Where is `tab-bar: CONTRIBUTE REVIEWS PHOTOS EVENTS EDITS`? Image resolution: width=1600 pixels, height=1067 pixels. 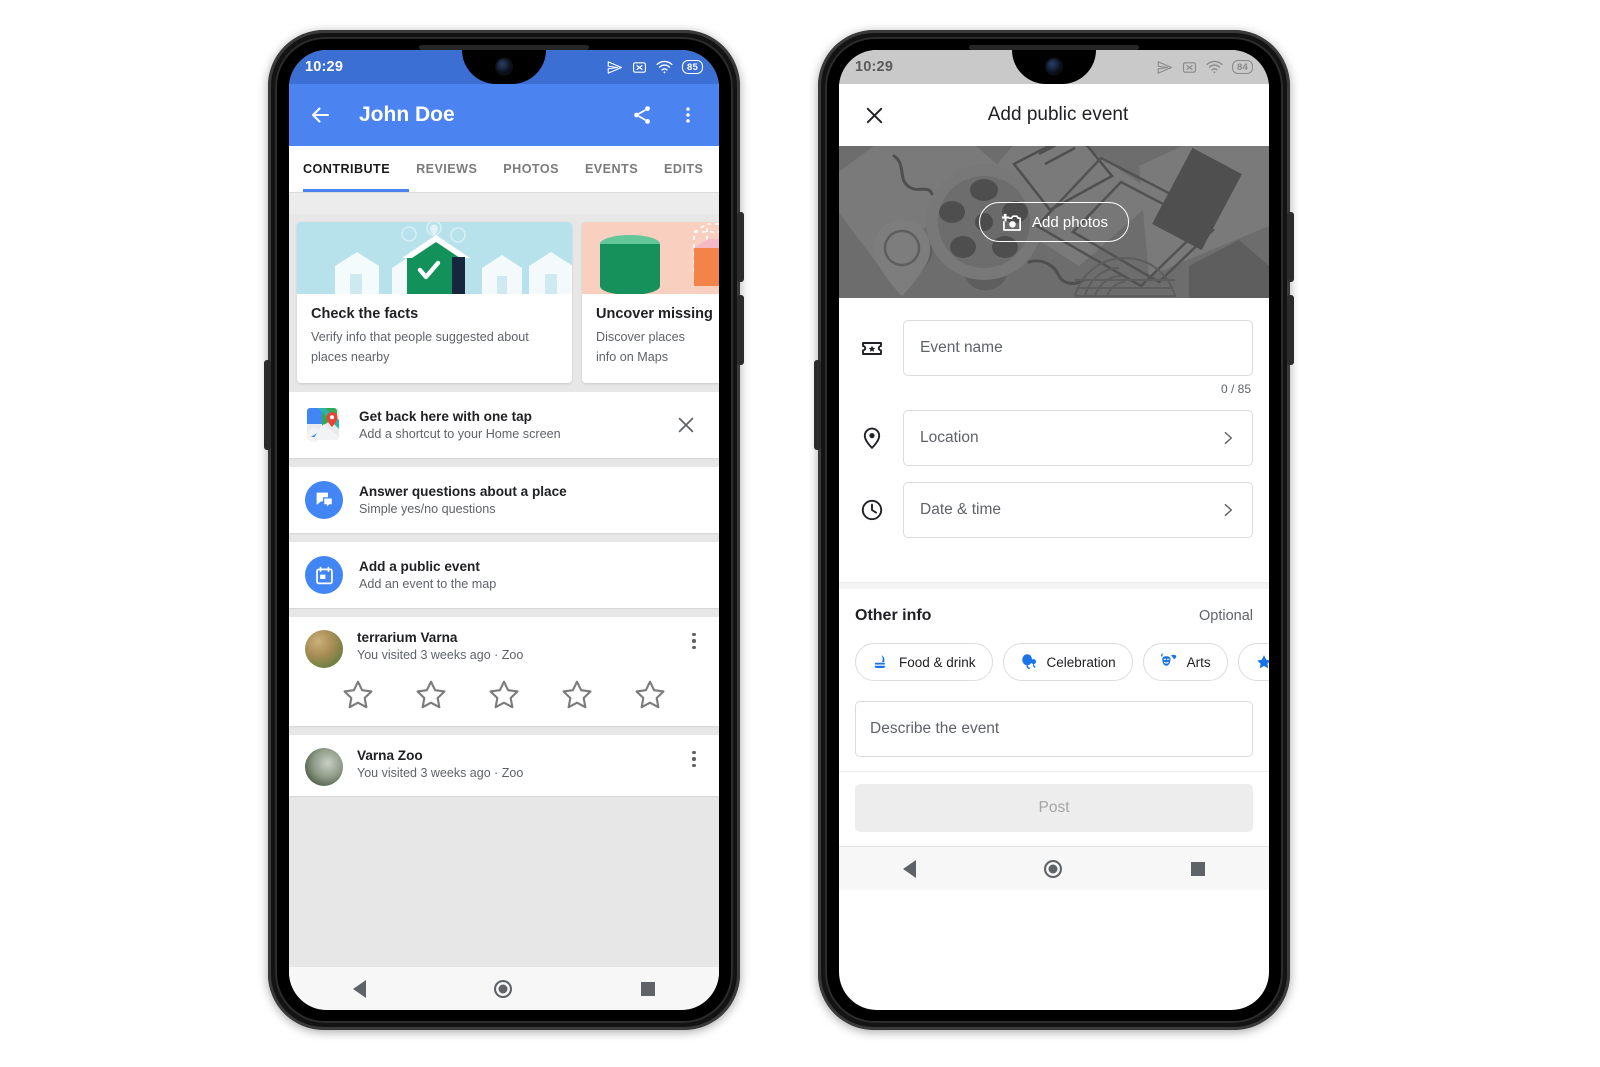
tab-bar: CONTRIBUTE REVIEWS PHOTOS EVENTS EDITS is located at coordinates (504, 169).